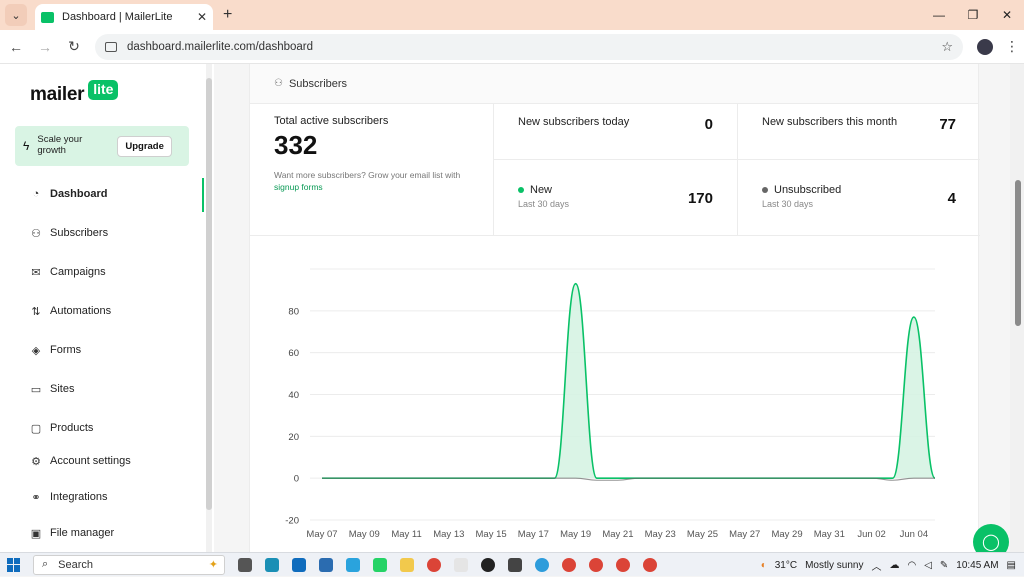 The height and width of the screenshot is (577, 1024). Describe the element at coordinates (36, 428) in the screenshot. I see `product-icon: ▢` at that location.